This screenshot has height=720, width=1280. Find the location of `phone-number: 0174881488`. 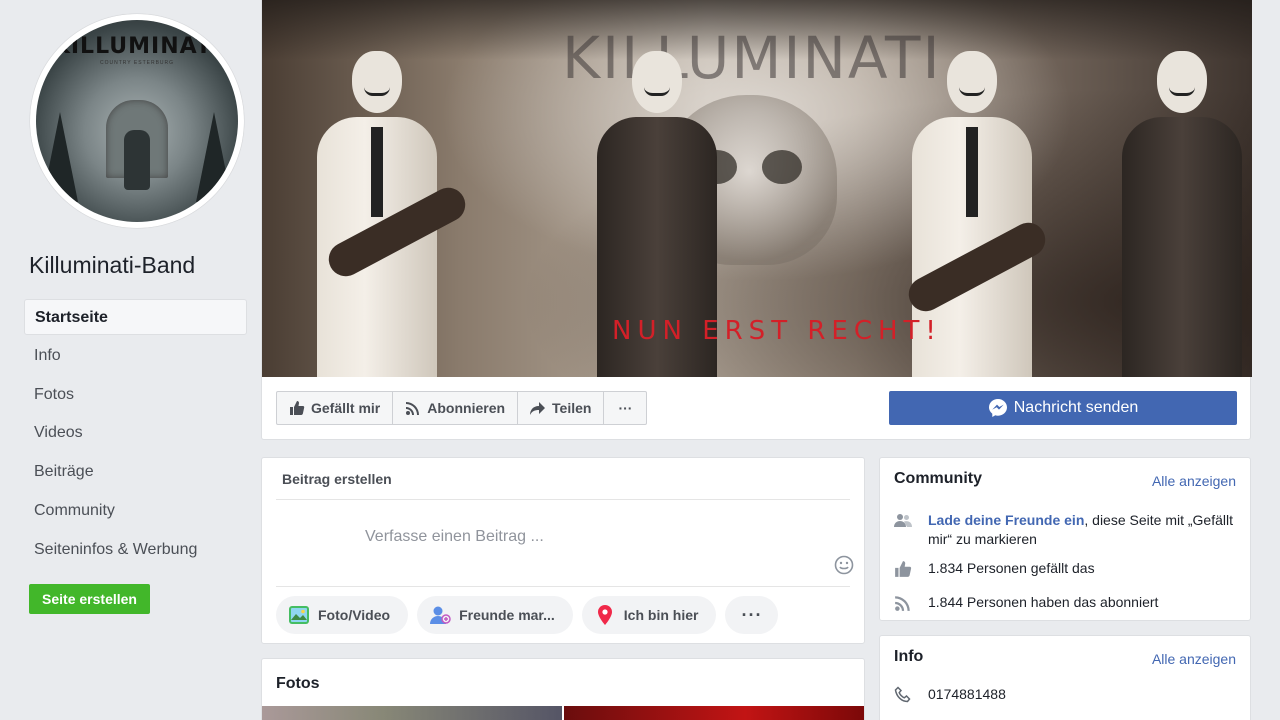

phone-number: 0174881488 is located at coordinates (967, 694).